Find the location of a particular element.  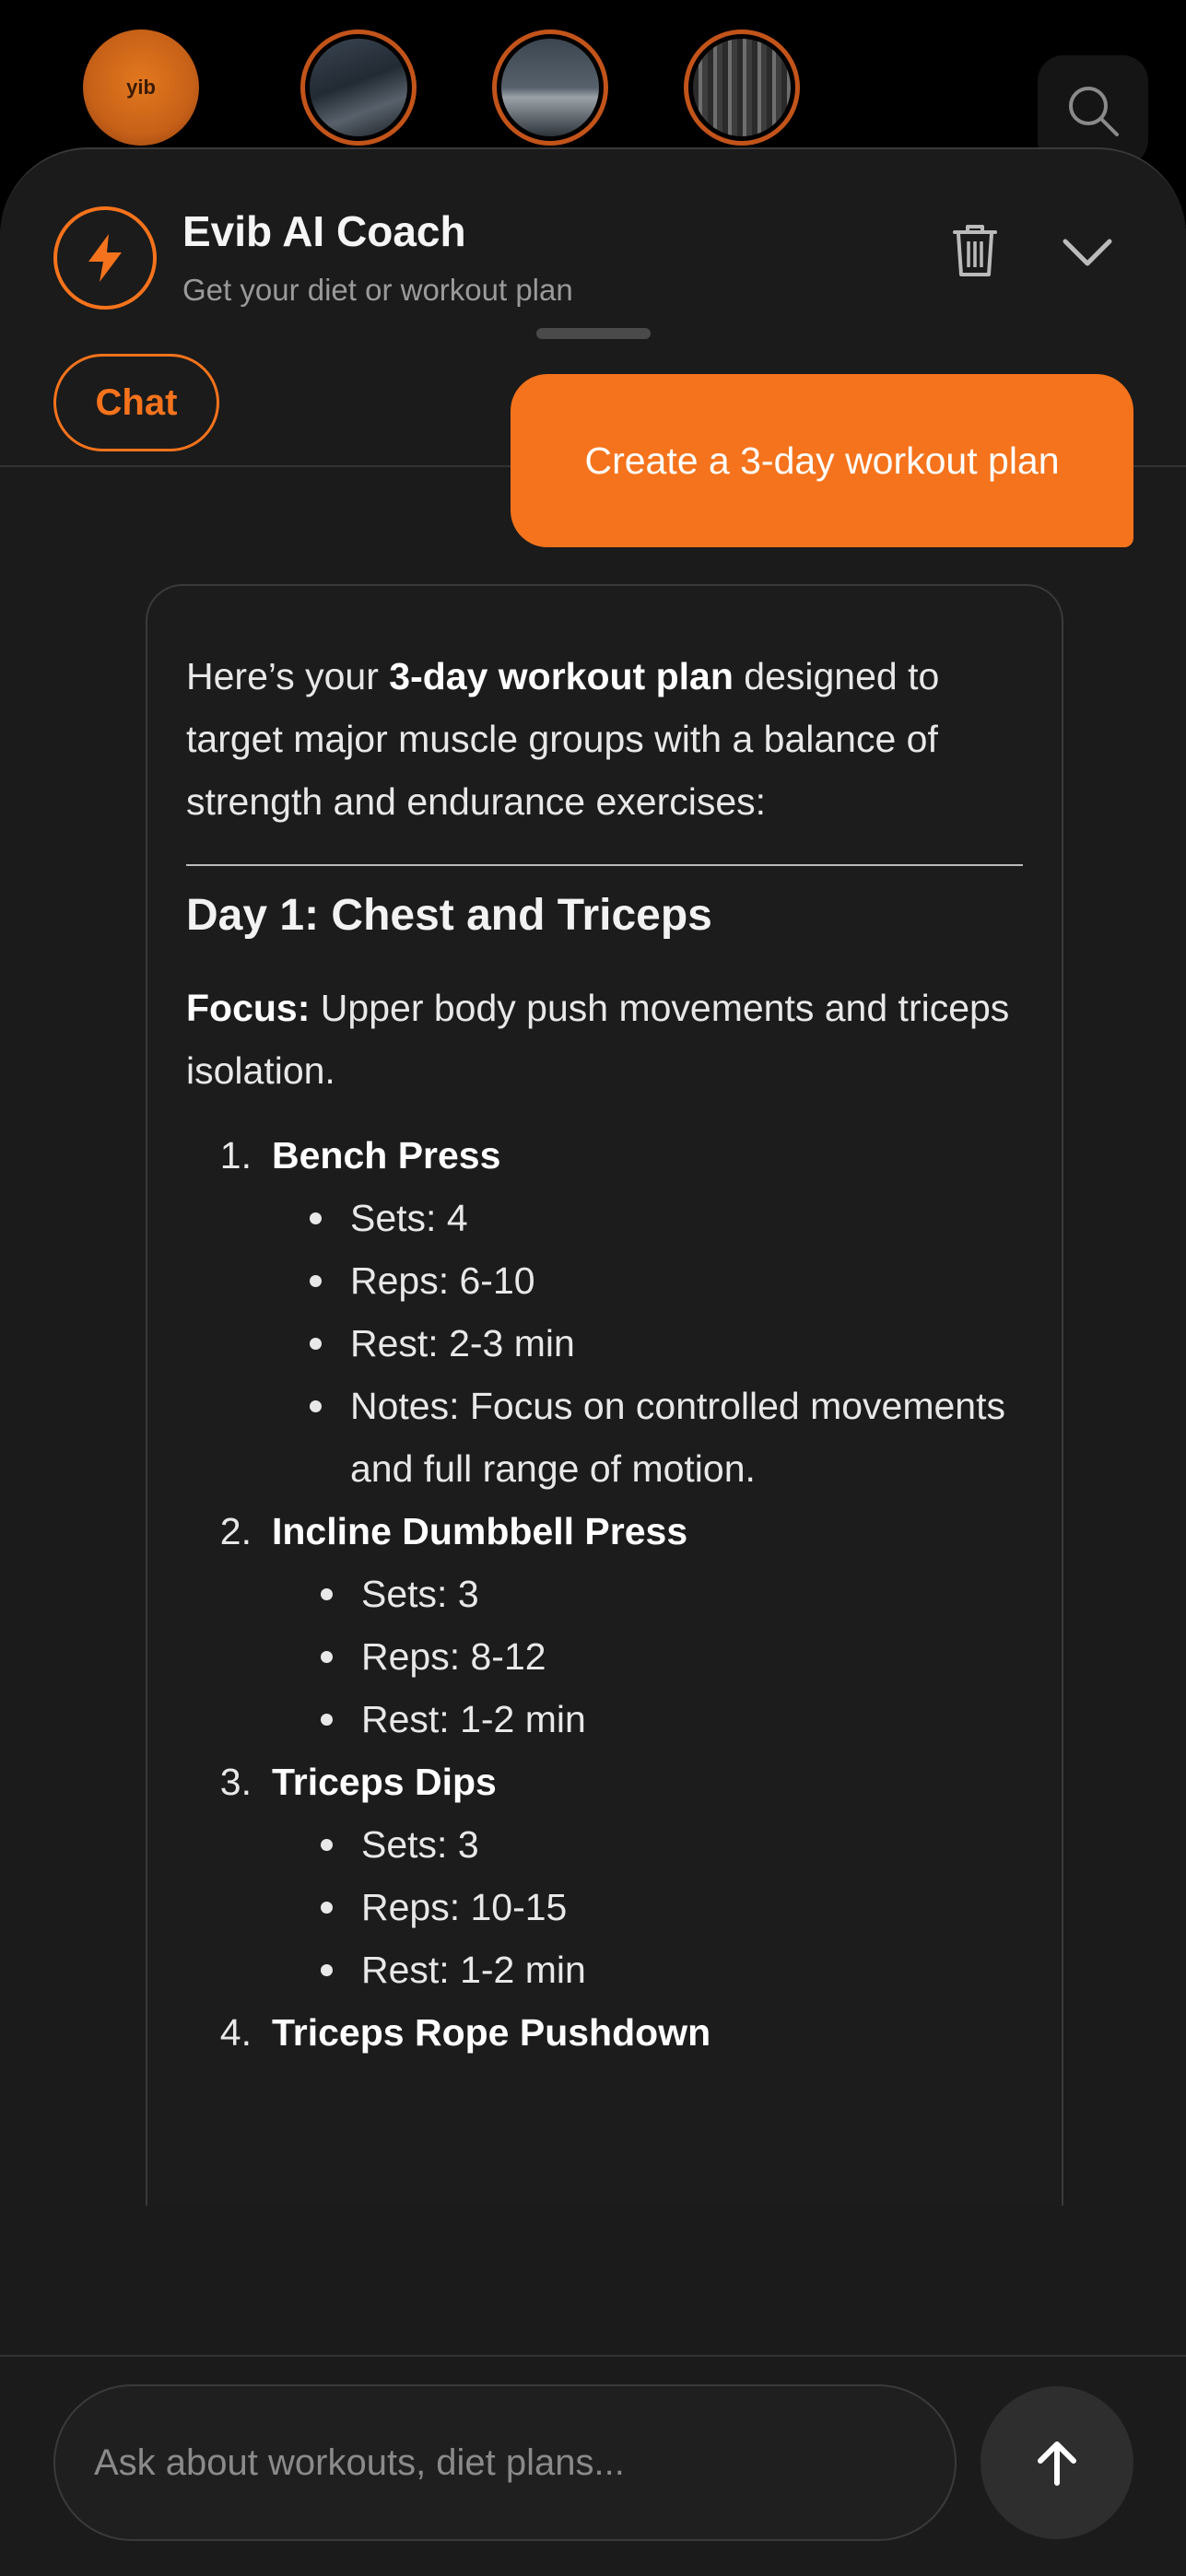

exercise-number: 4. is located at coordinates (235, 2032).